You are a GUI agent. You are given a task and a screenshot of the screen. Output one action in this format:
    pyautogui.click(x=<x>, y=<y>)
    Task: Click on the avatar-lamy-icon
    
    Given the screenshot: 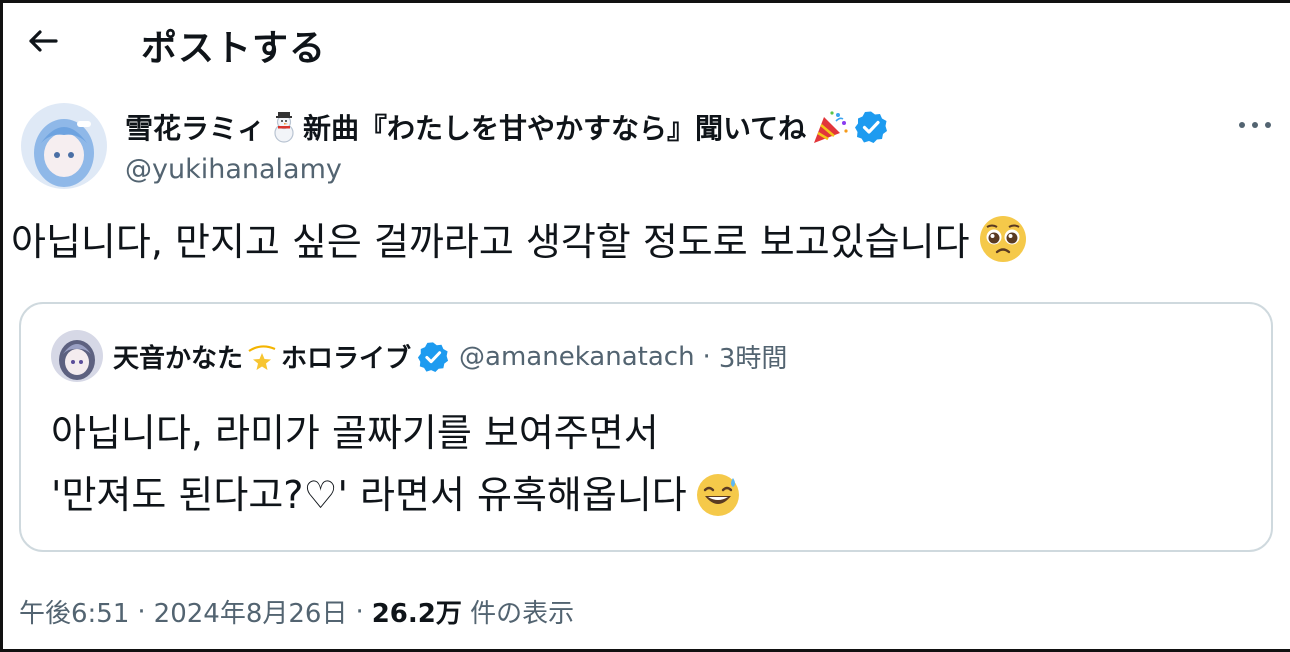 What is the action you would take?
    pyautogui.click(x=64, y=146)
    